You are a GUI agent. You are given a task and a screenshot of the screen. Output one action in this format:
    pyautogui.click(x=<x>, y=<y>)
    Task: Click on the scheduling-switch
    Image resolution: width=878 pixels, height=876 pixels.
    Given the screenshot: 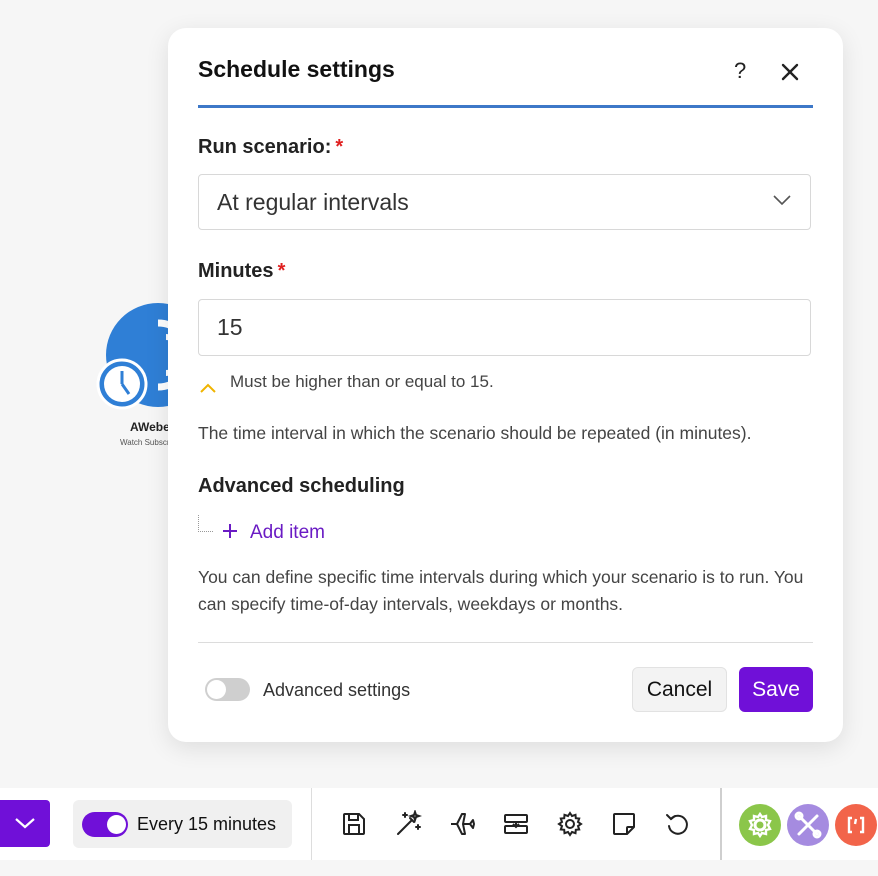 What is the action you would take?
    pyautogui.click(x=105, y=824)
    